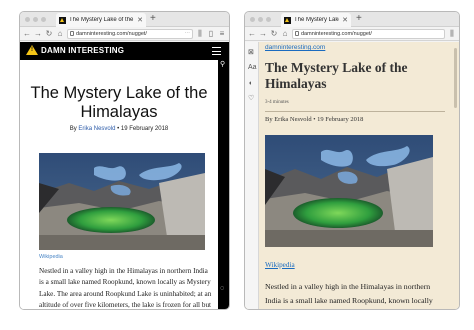 Image resolution: width=474 pixels, height=330 pixels. What do you see at coordinates (455, 78) in the screenshot?
I see `scrollbar` at bounding box center [455, 78].